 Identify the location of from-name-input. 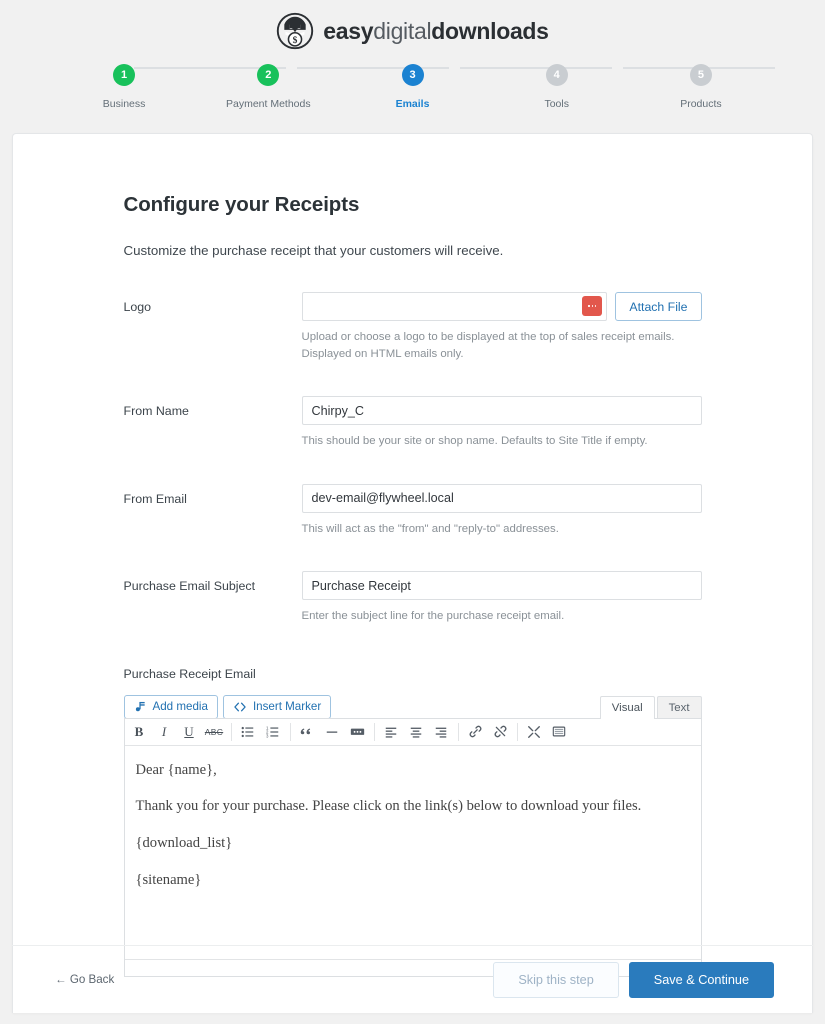
(501, 411).